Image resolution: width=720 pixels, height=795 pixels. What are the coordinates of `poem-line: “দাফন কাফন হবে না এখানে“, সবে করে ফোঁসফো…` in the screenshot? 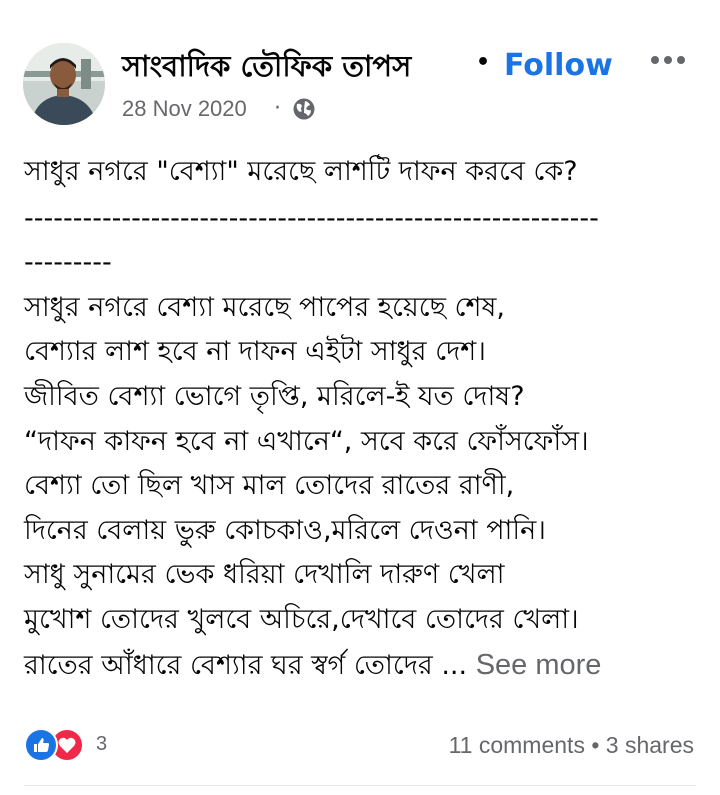 It's located at (306, 441).